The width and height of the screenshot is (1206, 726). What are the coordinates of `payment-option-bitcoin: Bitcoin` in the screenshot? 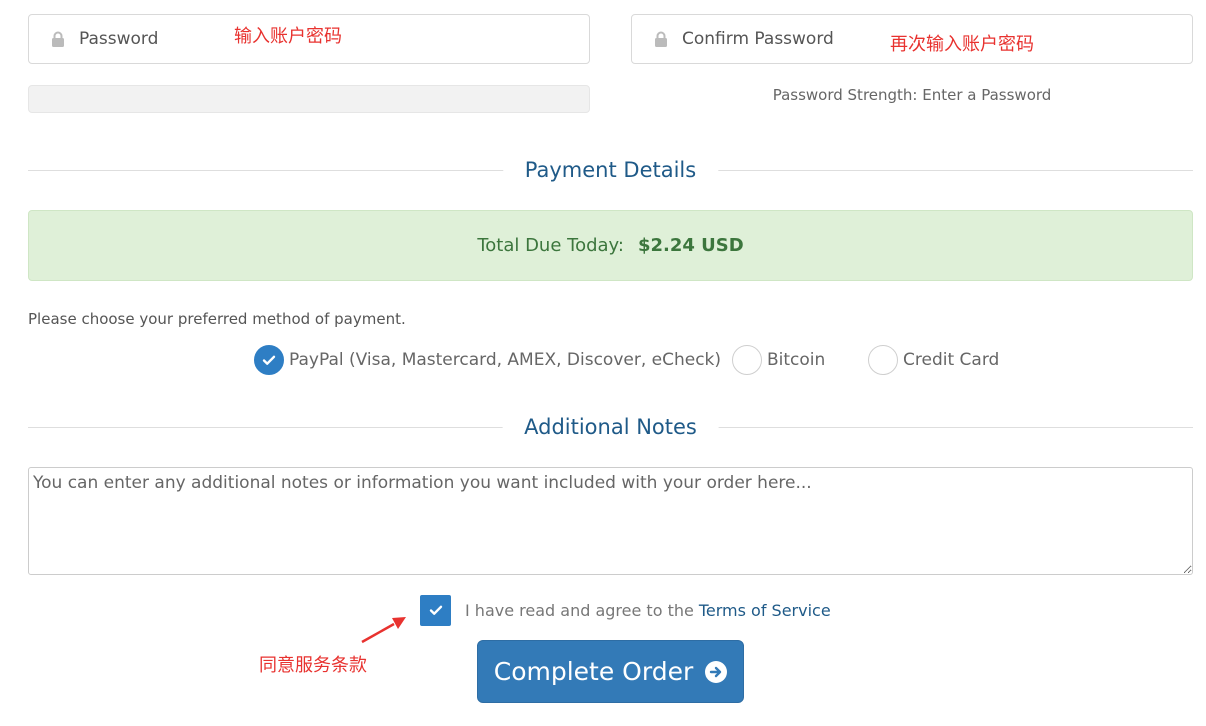 It's located at (778, 360).